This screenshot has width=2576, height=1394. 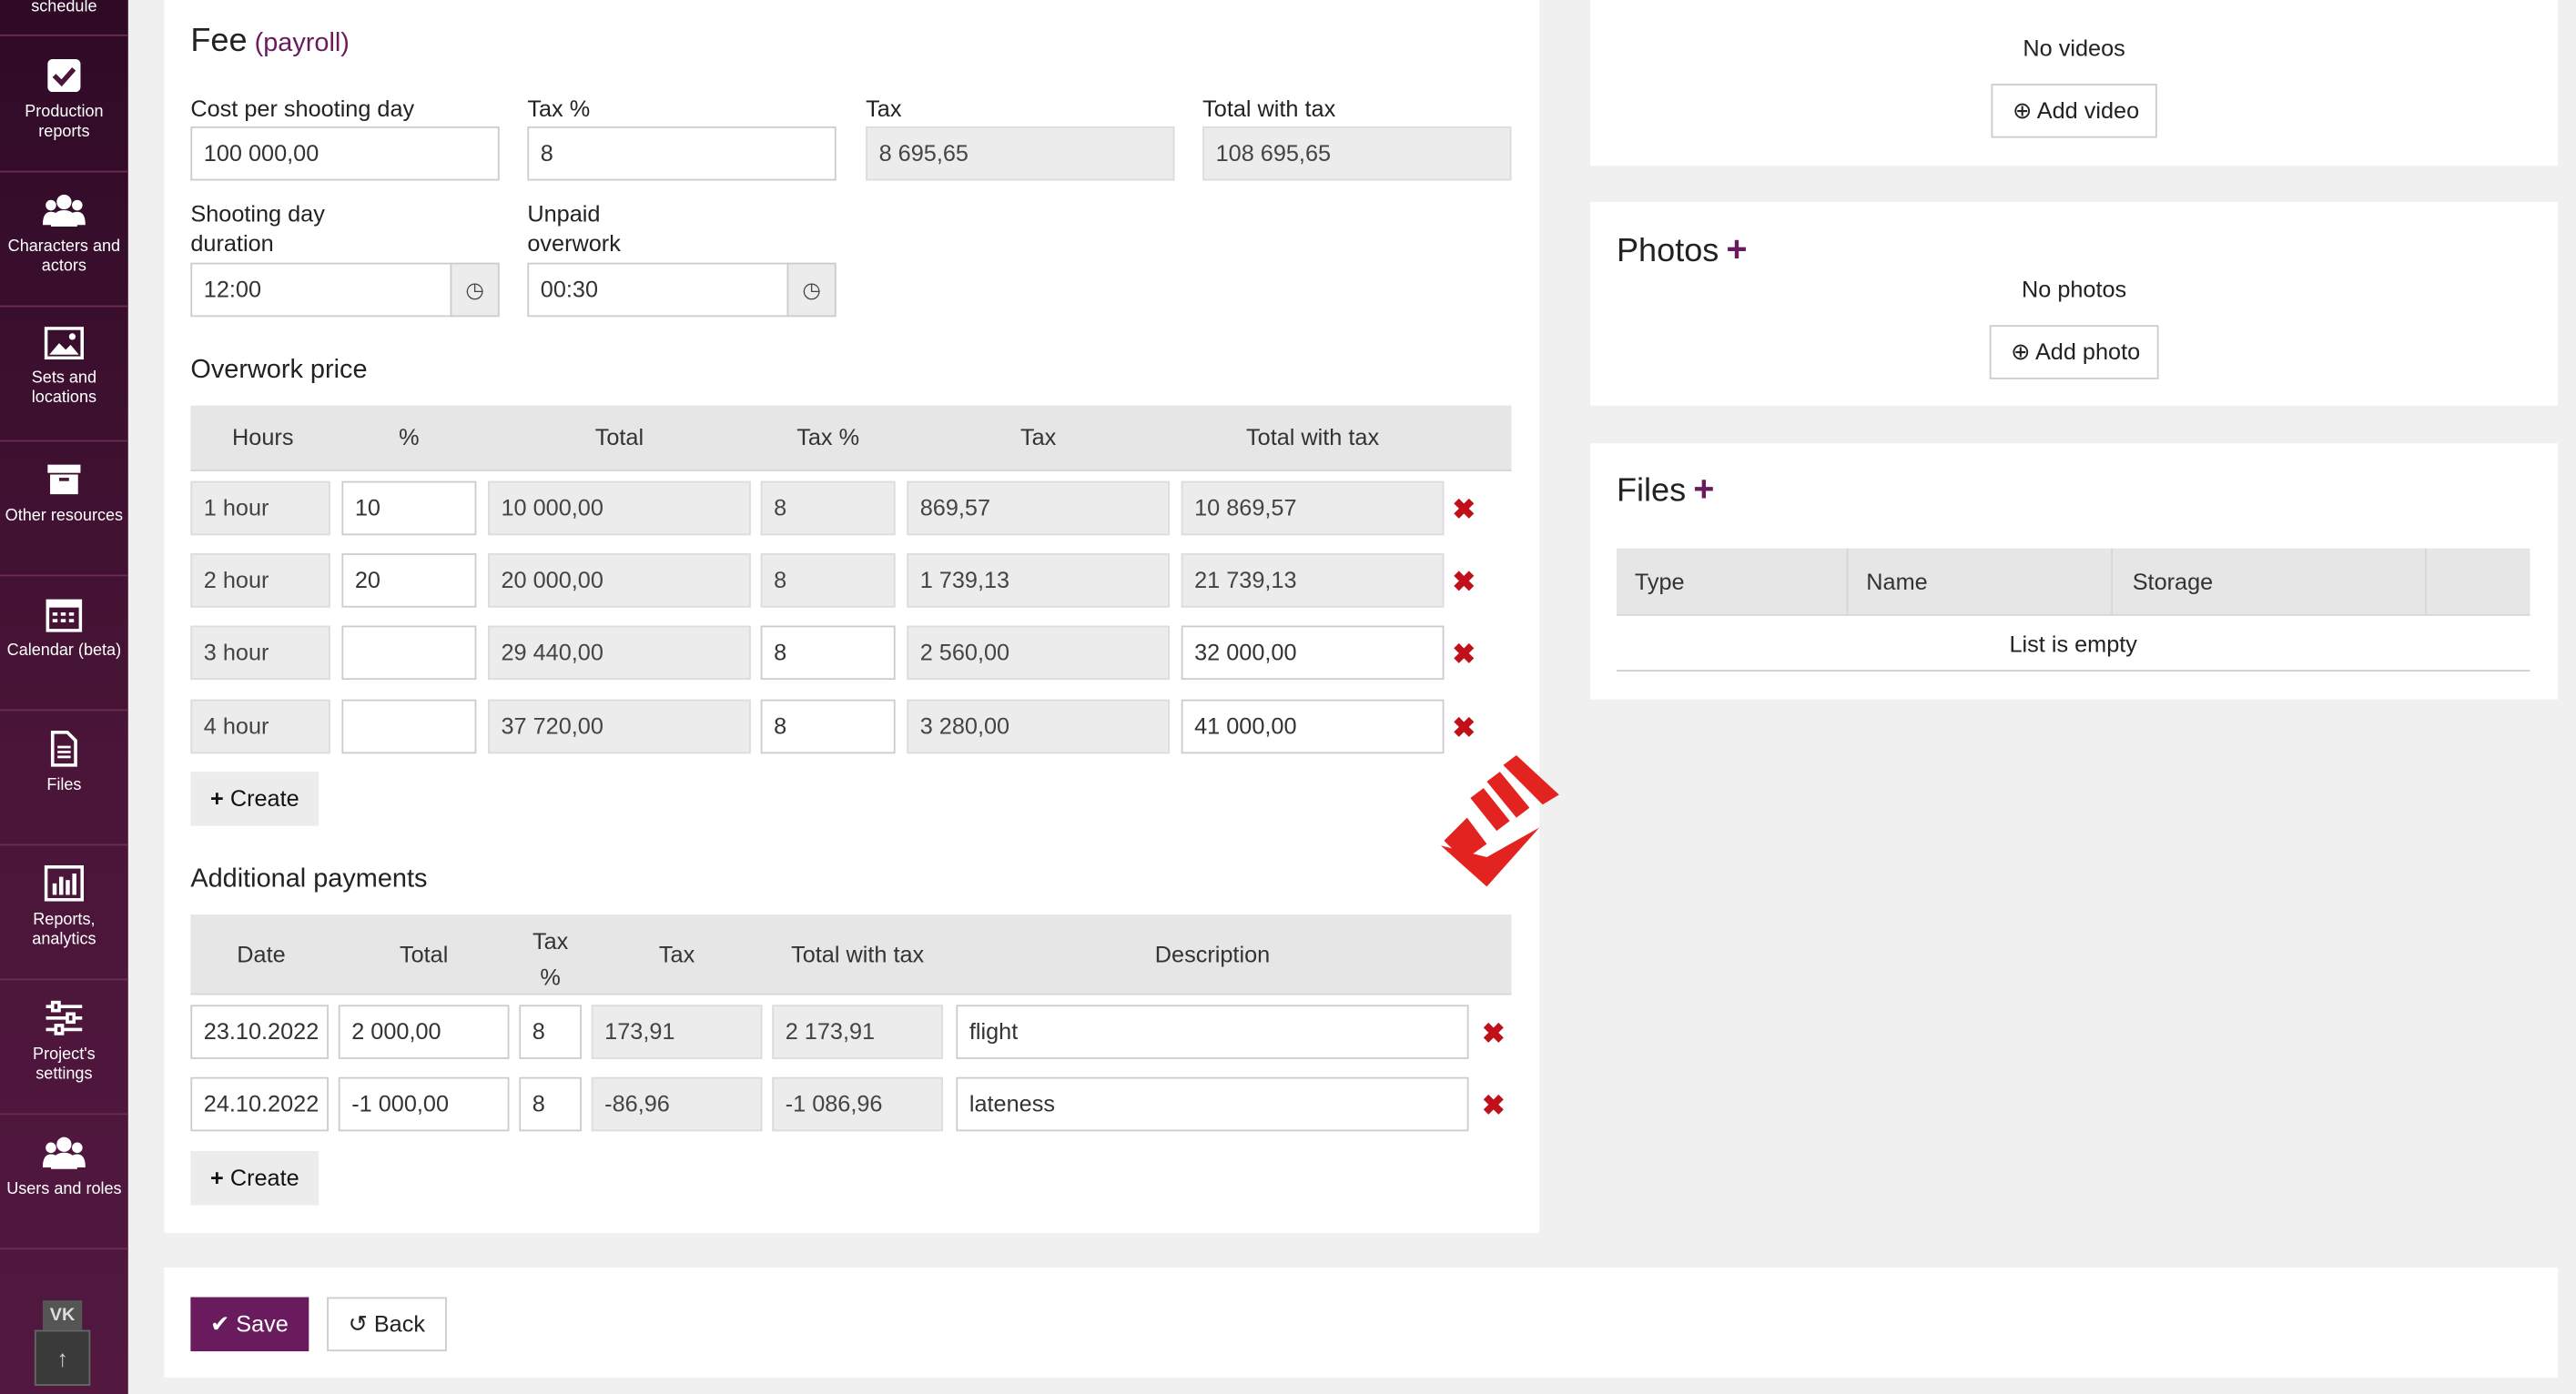 I want to click on sidebar-item-sets: Sets and locations, so click(x=64, y=374).